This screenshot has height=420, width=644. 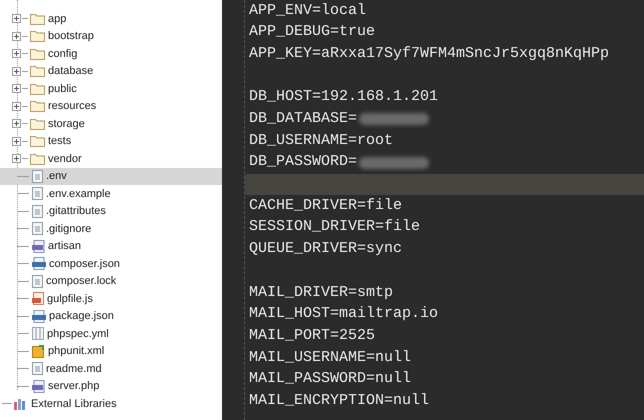 I want to click on js-file-icon, so click(x=38, y=299).